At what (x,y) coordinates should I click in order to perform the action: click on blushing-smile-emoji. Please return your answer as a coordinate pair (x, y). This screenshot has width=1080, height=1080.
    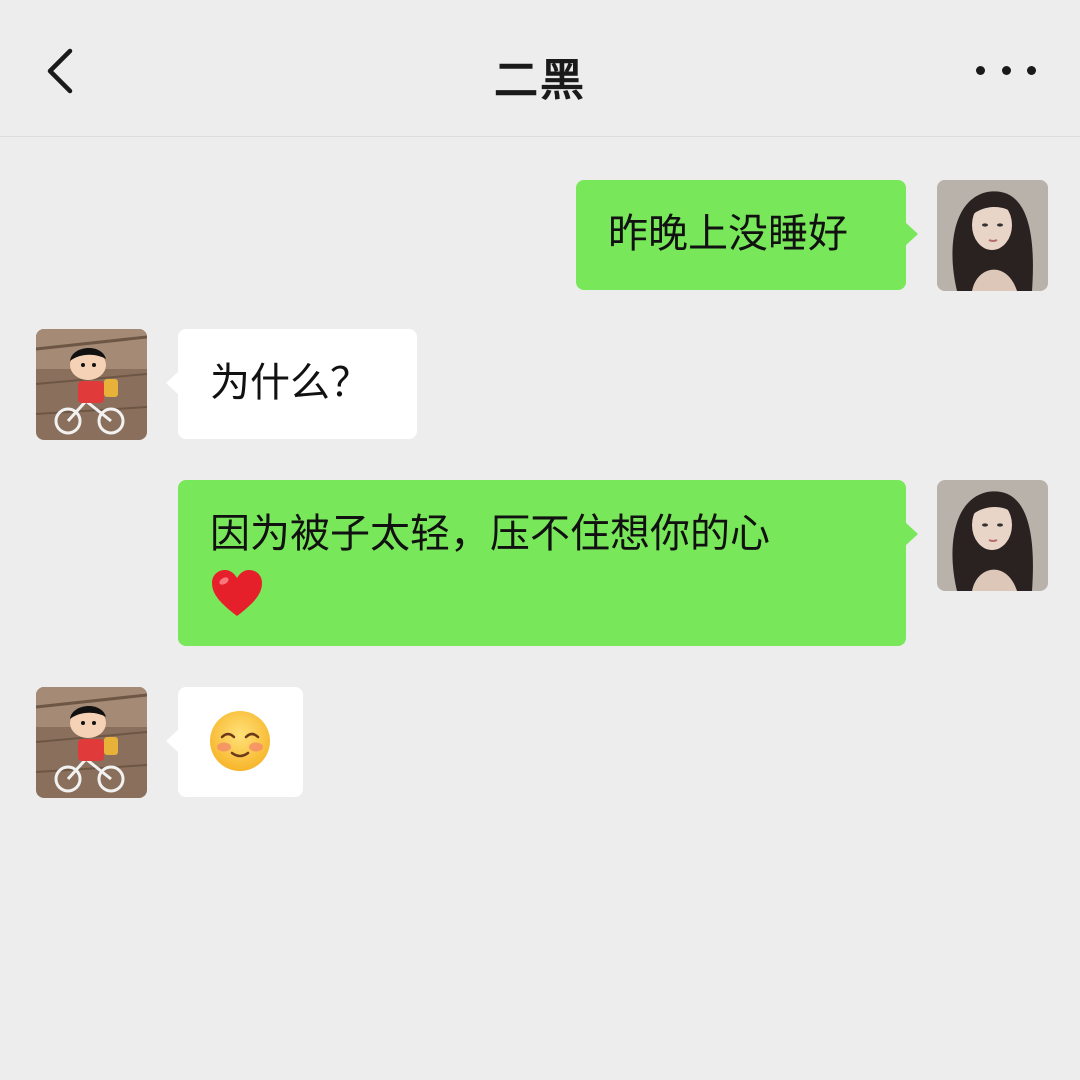
    Looking at the image, I should click on (240, 741).